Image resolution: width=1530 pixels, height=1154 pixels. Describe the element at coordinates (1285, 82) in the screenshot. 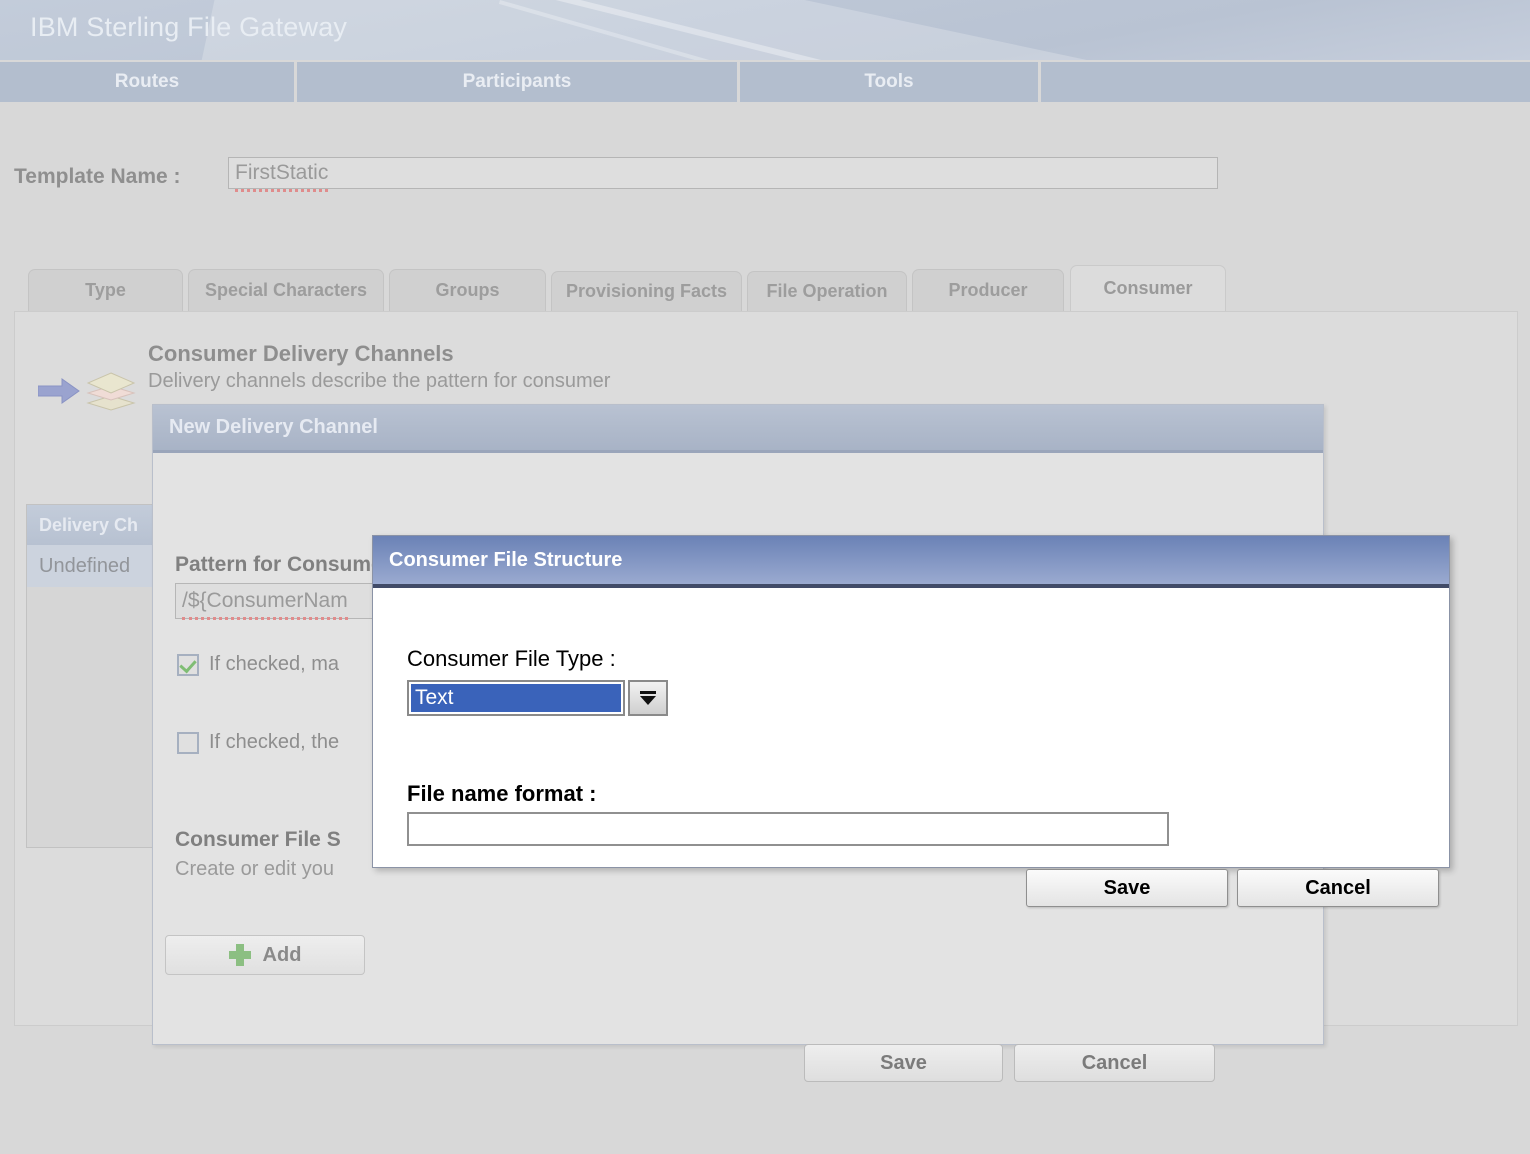

I see `nav-filler` at that location.